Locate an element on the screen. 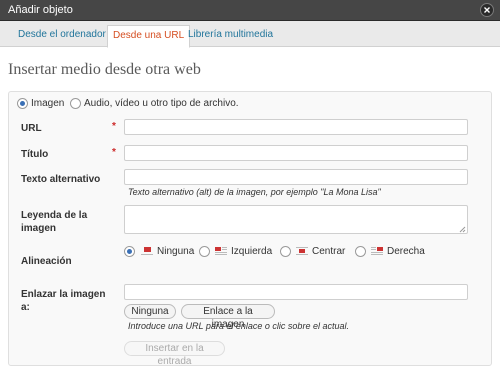  link-url-input is located at coordinates (296, 292).